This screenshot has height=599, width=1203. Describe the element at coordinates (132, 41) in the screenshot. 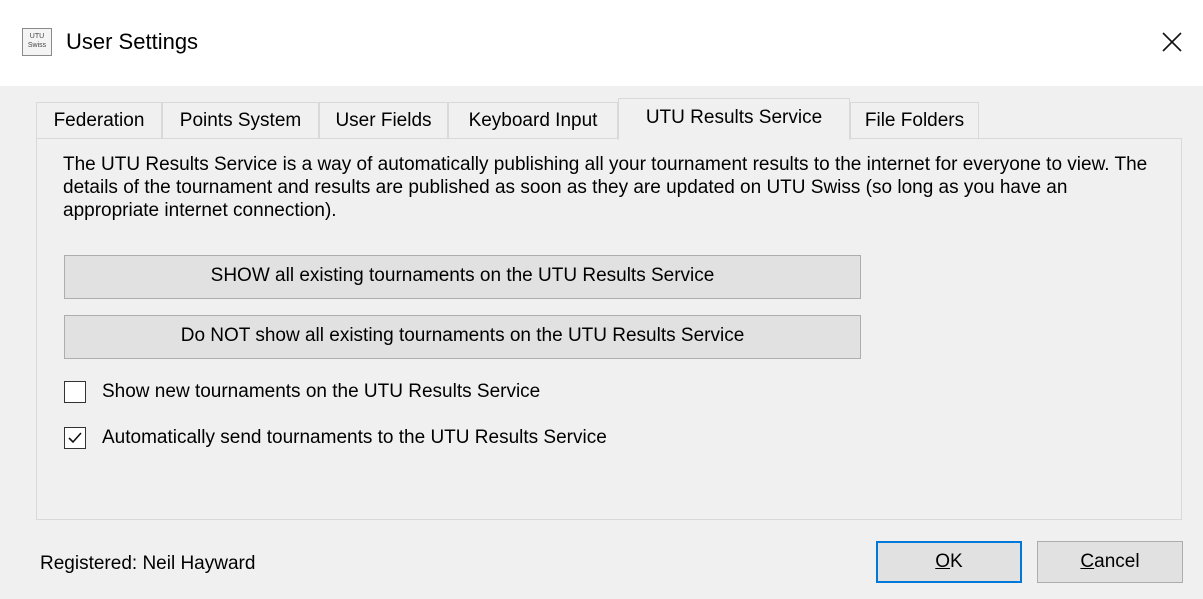

I see `window-title: User Settings` at that location.